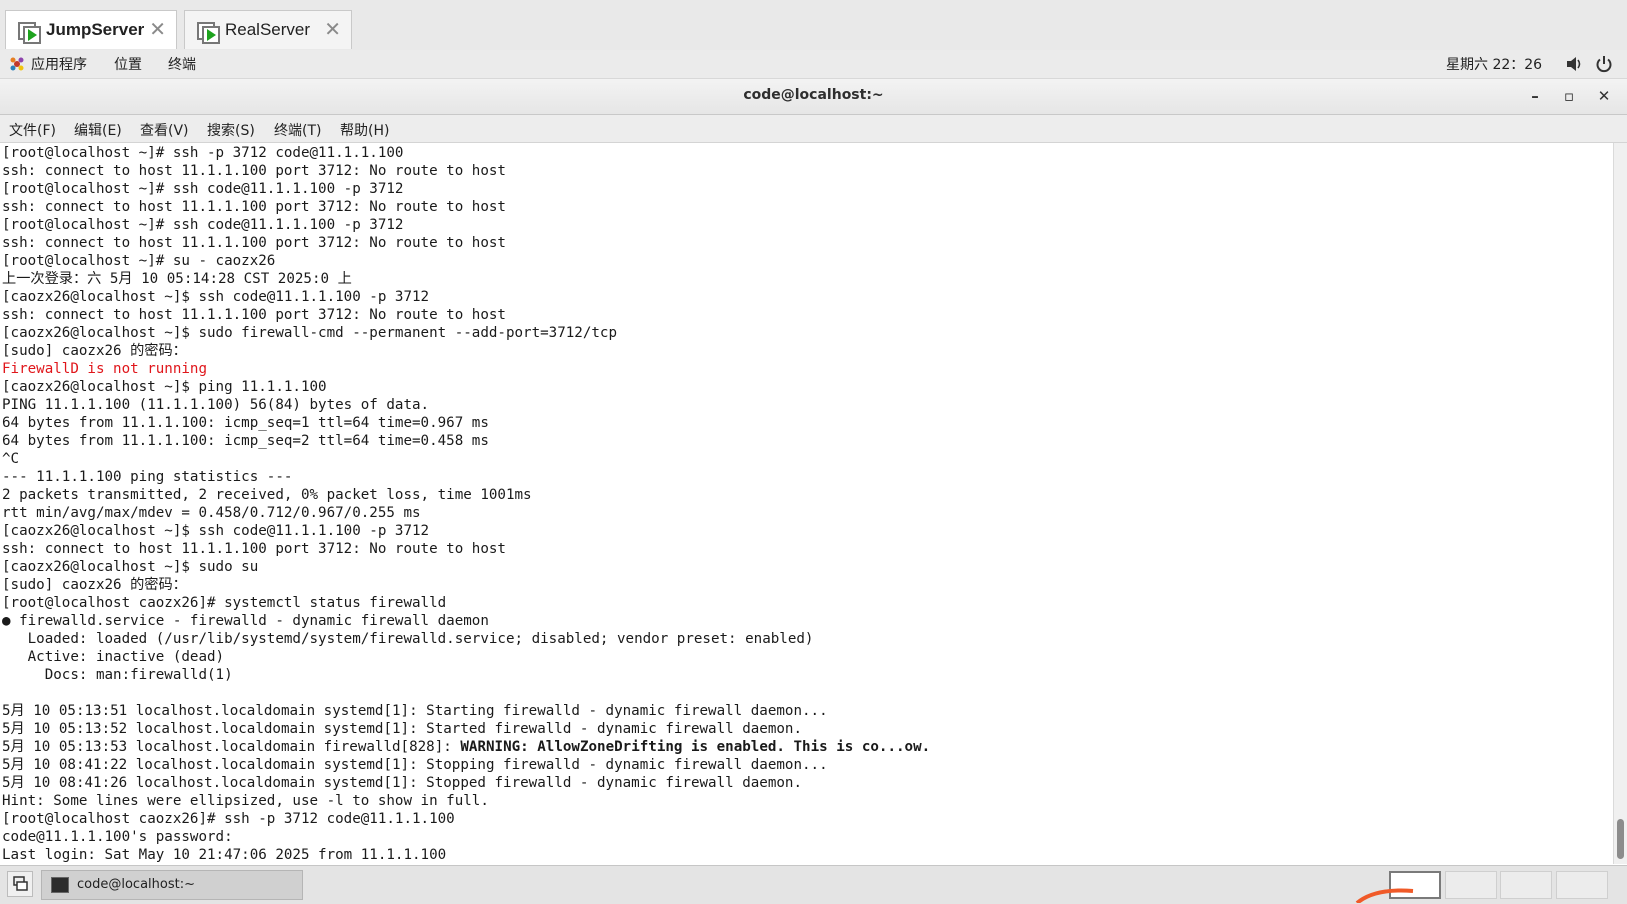 The height and width of the screenshot is (904, 1627). What do you see at coordinates (11, 459) in the screenshot?
I see `terminal-line: ^C` at bounding box center [11, 459].